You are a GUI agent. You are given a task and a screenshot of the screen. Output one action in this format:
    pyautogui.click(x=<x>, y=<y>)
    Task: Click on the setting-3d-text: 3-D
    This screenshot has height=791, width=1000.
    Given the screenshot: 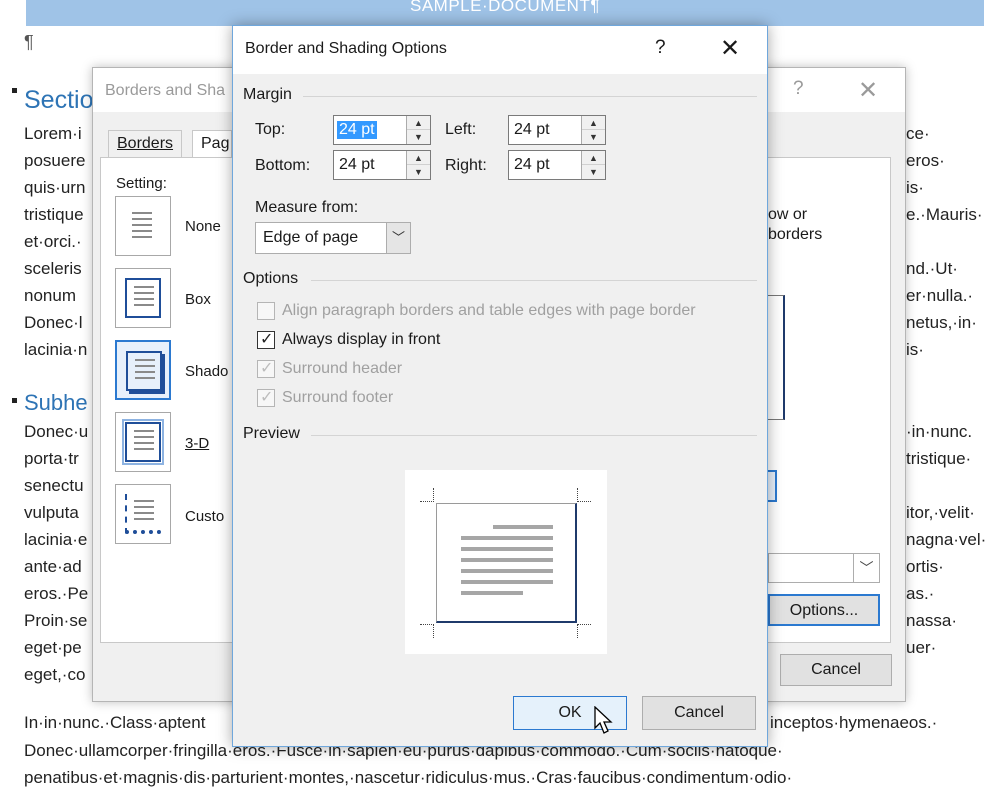 What is the action you would take?
    pyautogui.click(x=197, y=443)
    